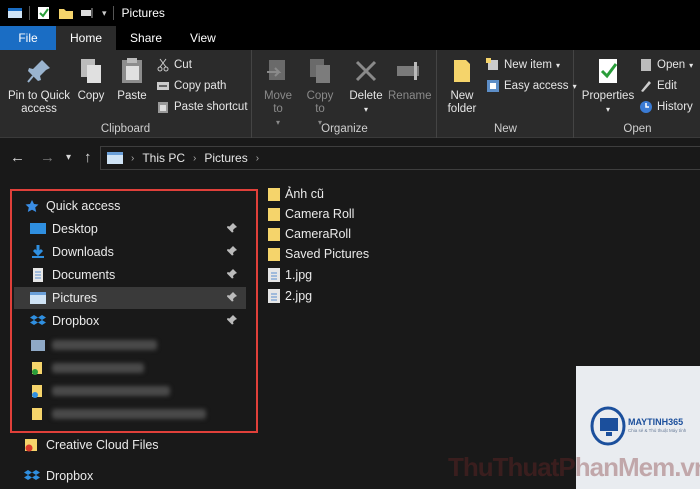 The width and height of the screenshot is (700, 489). I want to click on forward-arrow-icon: →, so click(47, 157).